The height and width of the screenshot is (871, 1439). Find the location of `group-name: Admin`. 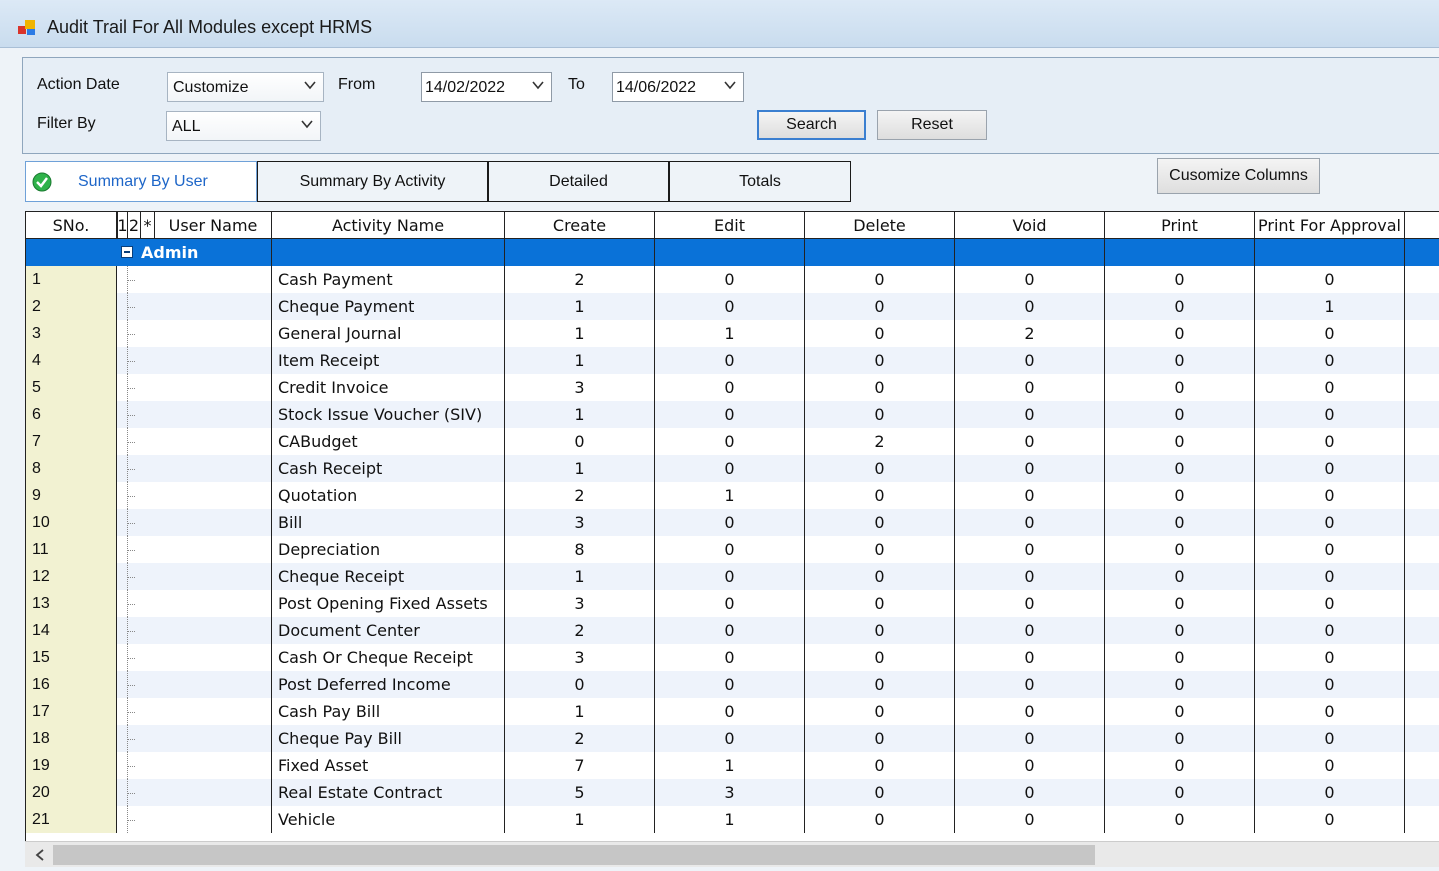

group-name: Admin is located at coordinates (170, 252).